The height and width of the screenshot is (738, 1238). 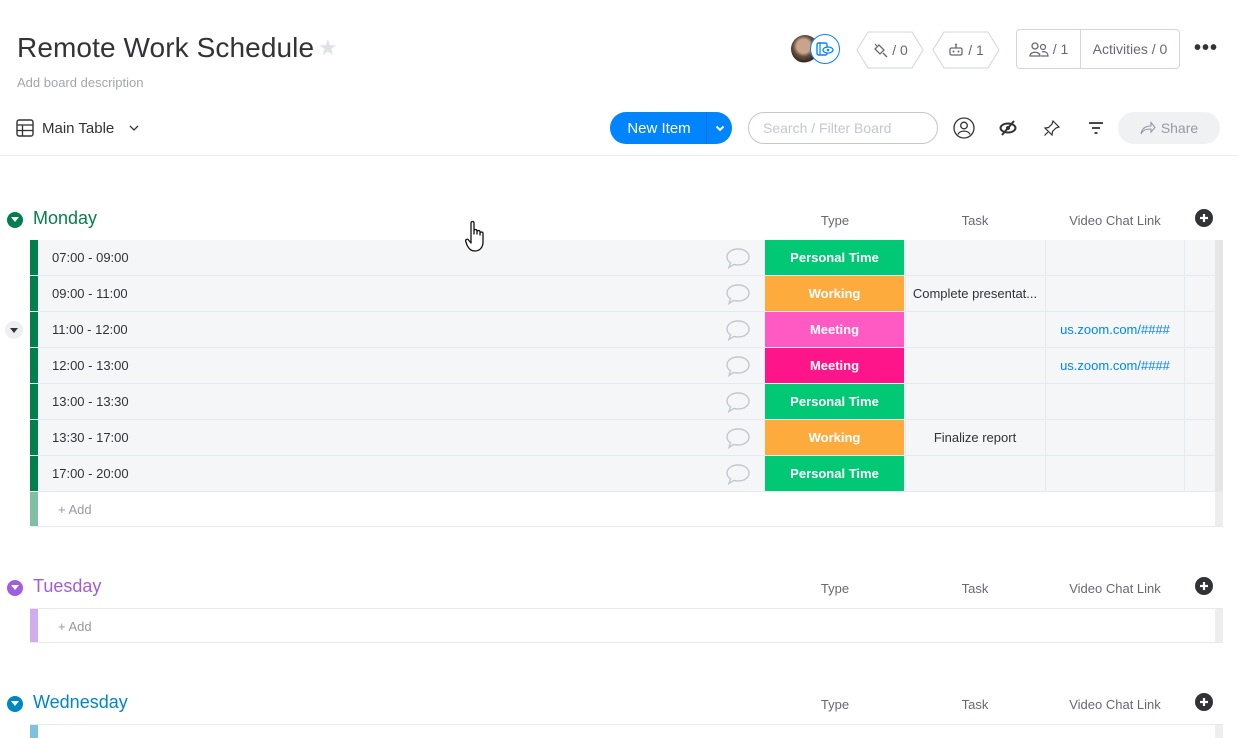 I want to click on person-filter-icon, so click(x=964, y=128).